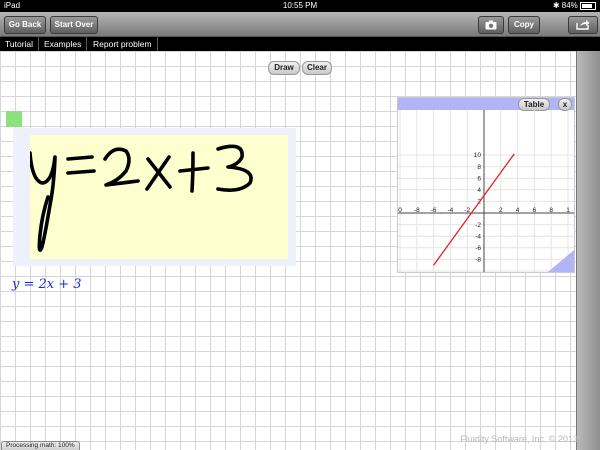 The height and width of the screenshot is (450, 600). What do you see at coordinates (74, 25) in the screenshot?
I see `start-over-button: Start Over` at bounding box center [74, 25].